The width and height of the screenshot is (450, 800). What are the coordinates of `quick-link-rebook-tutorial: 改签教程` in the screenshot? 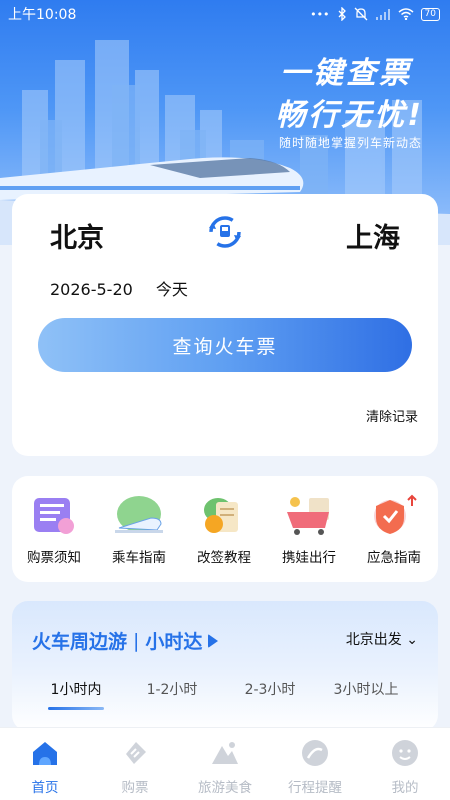 It's located at (224, 529).